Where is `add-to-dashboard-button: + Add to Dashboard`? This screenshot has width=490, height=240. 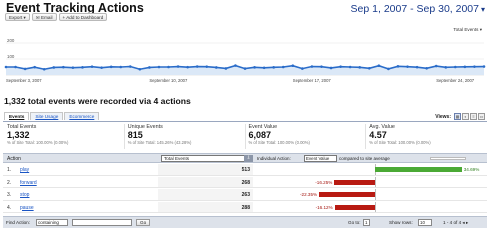 add-to-dashboard-button: + Add to Dashboard is located at coordinates (83, 17).